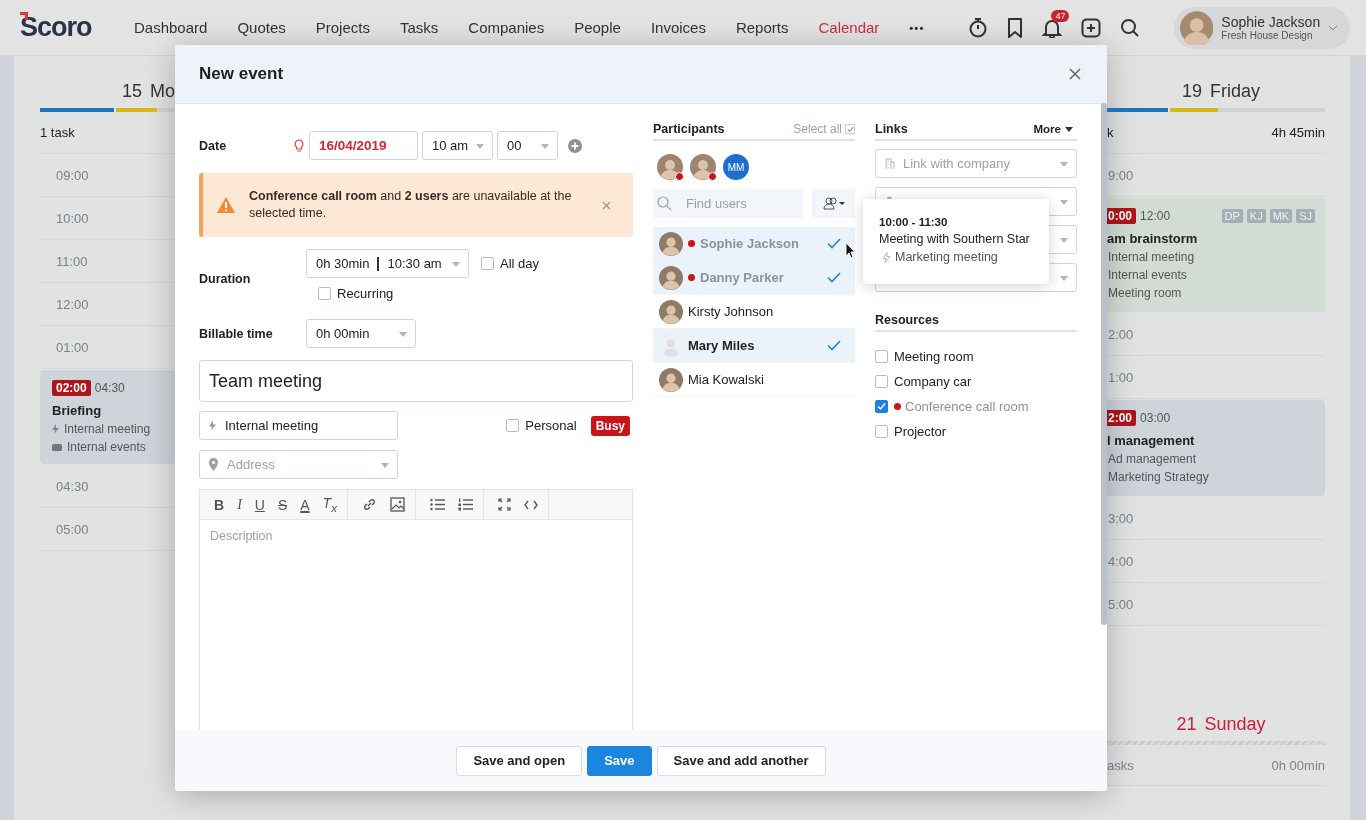  What do you see at coordinates (298, 425) in the screenshot?
I see `event-type-field: Internal meeting` at bounding box center [298, 425].